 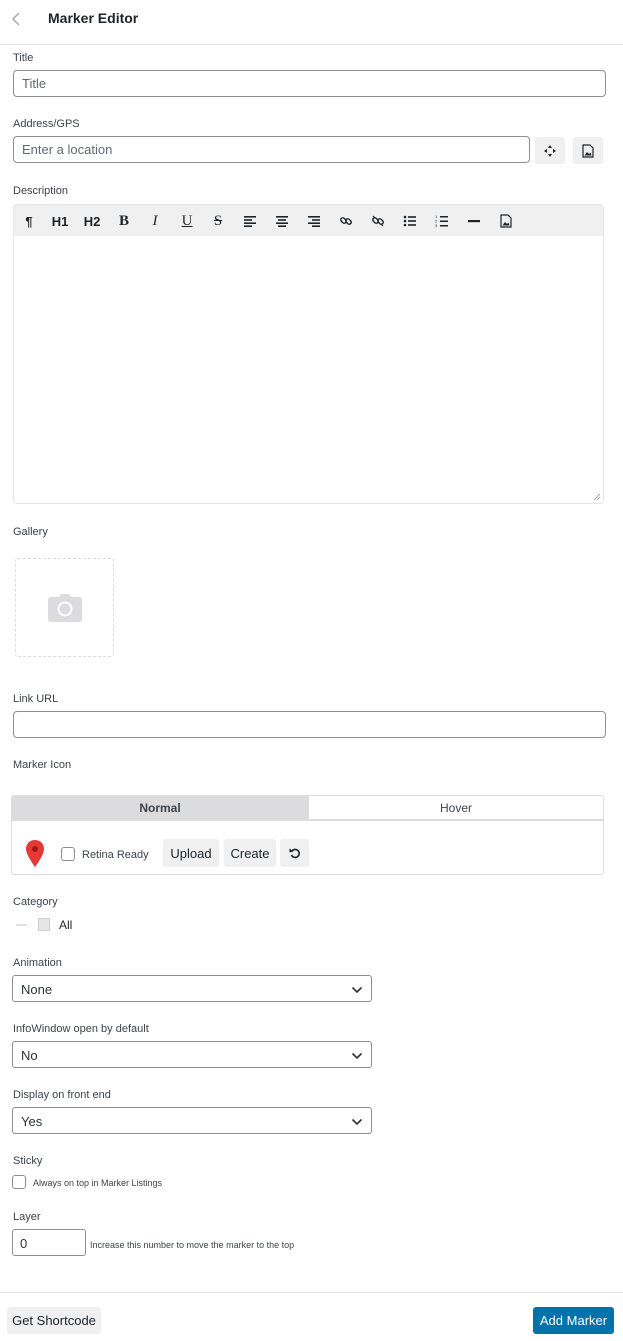 I want to click on category-label: Category, so click(x=35, y=902).